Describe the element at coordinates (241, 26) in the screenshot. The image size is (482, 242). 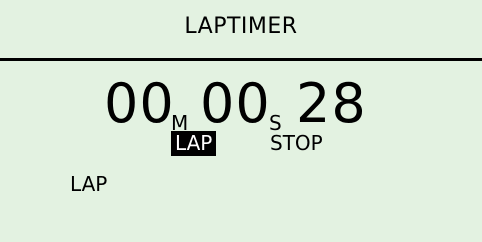
I see `app-title: LAPTIMER` at that location.